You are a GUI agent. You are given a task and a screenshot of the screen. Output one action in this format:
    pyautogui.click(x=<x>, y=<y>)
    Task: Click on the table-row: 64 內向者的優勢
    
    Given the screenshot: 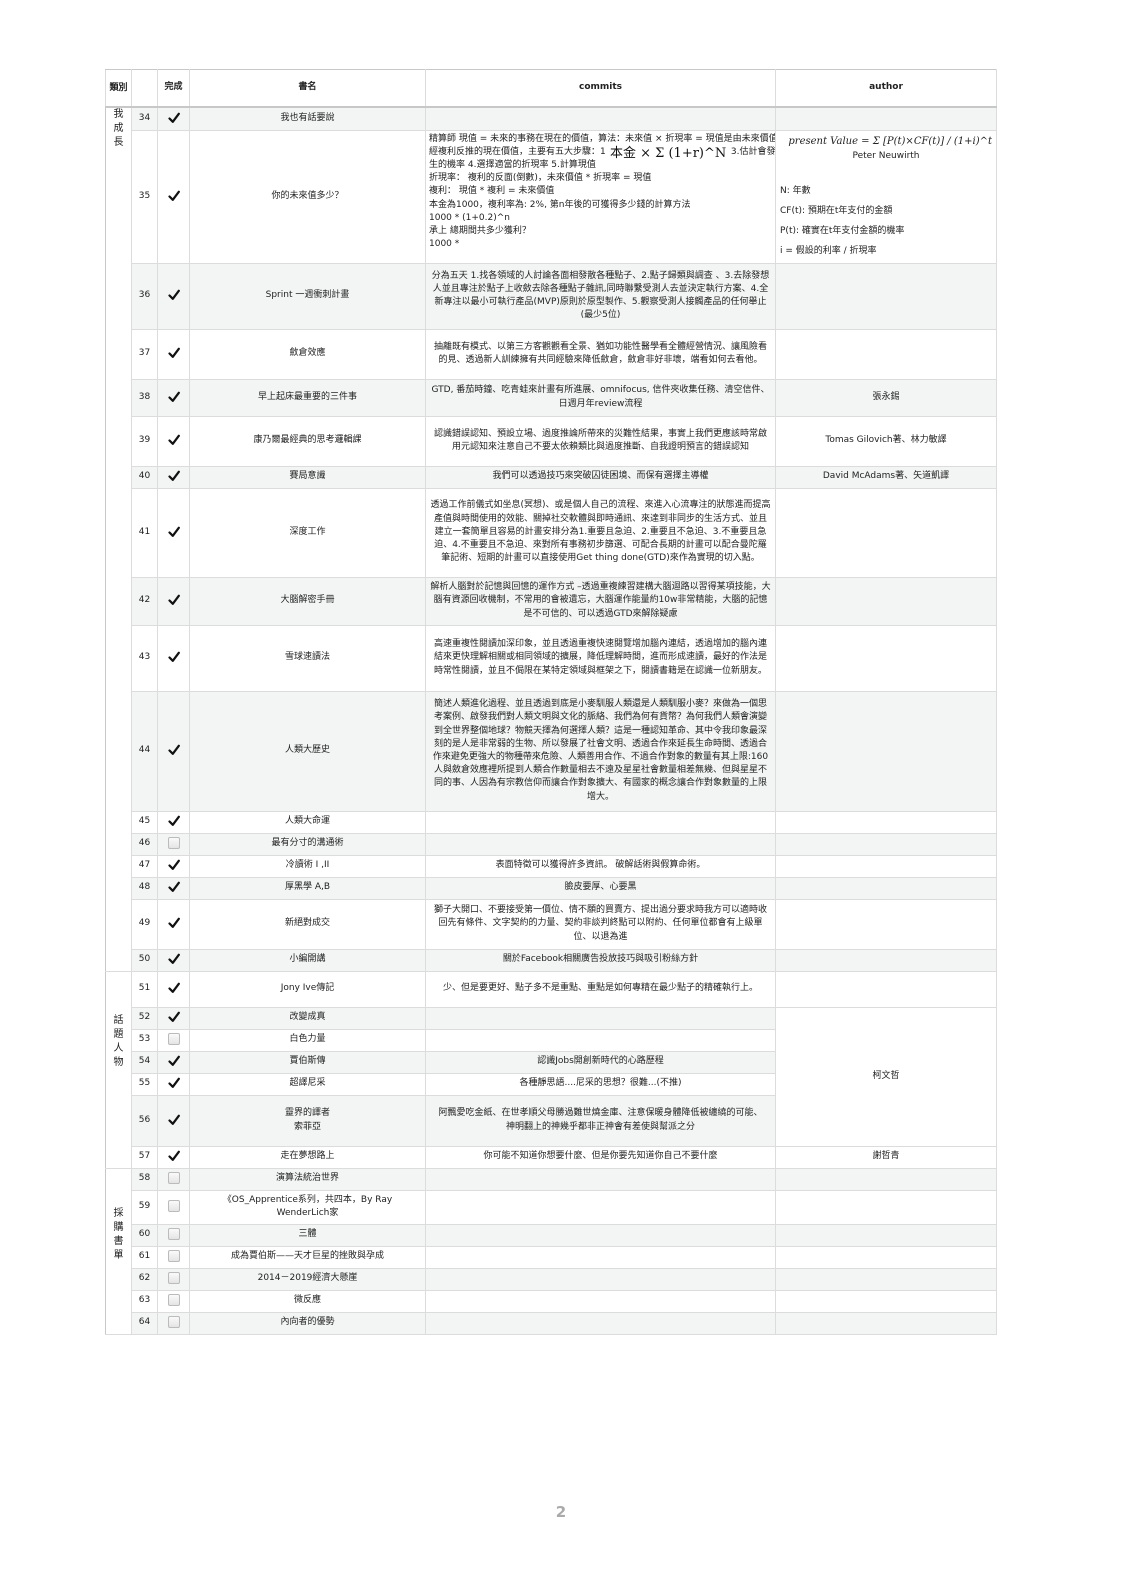 What is the action you would take?
    pyautogui.click(x=551, y=1323)
    